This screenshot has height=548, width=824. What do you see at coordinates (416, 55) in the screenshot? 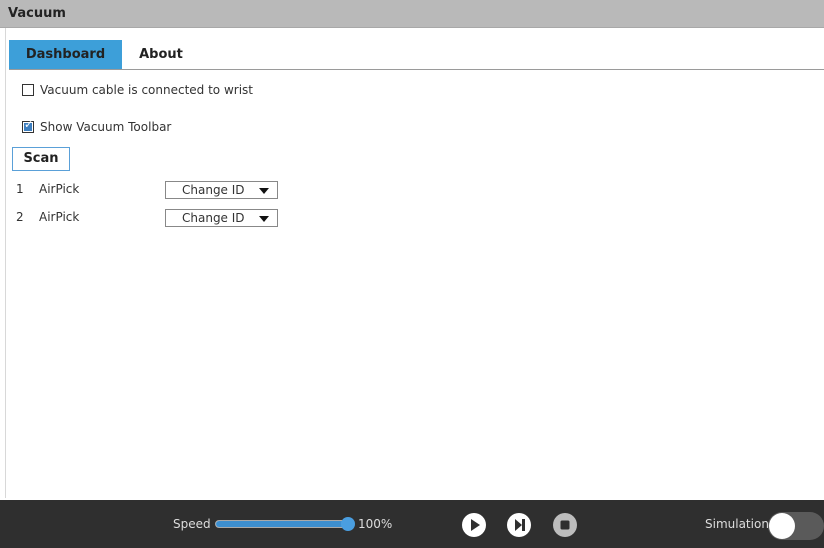
I see `tab-bar: Dashboard About` at bounding box center [416, 55].